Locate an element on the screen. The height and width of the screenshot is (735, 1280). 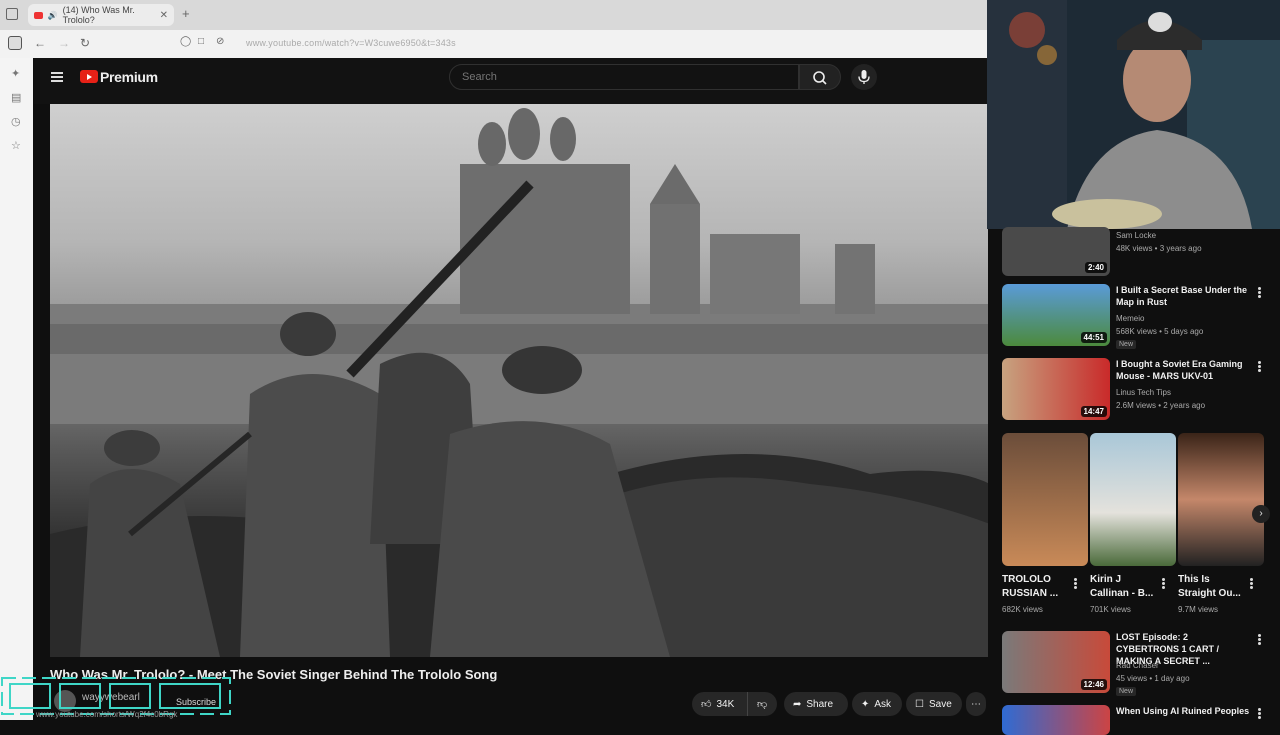
ask-button: ✦ Ask is located at coordinates (877, 704).